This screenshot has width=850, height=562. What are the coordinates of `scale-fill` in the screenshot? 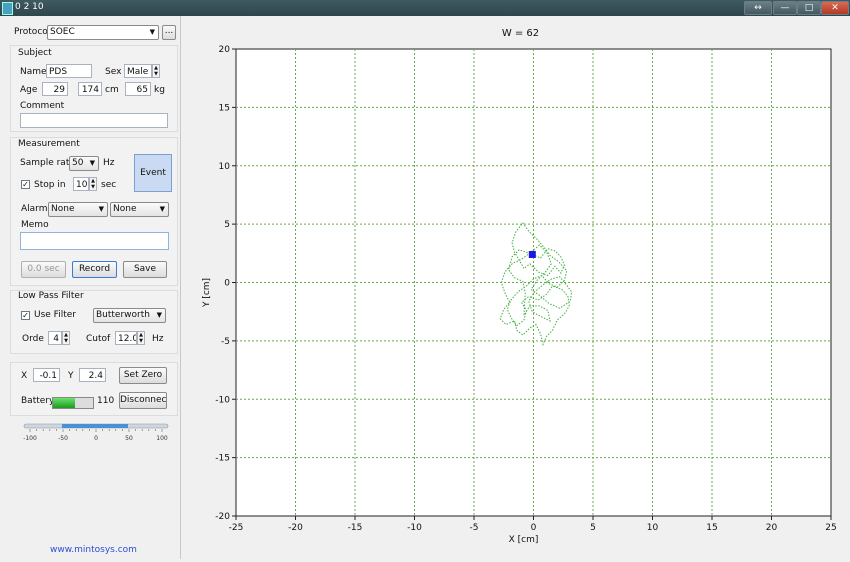 It's located at (95, 426).